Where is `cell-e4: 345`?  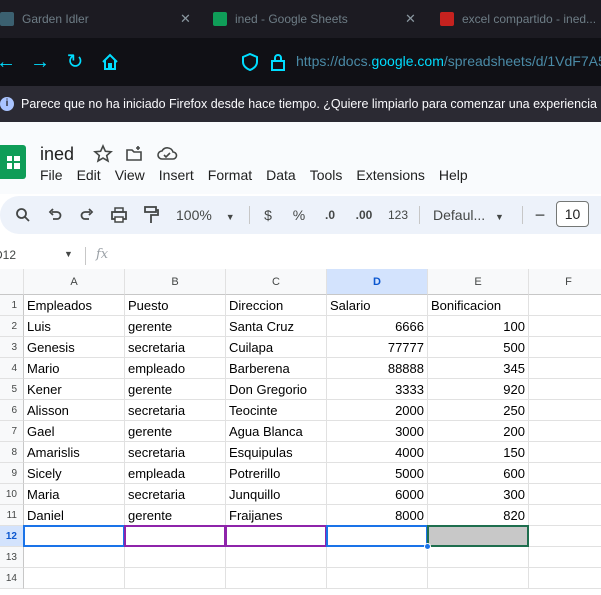
cell-e4: 345 is located at coordinates (478, 368).